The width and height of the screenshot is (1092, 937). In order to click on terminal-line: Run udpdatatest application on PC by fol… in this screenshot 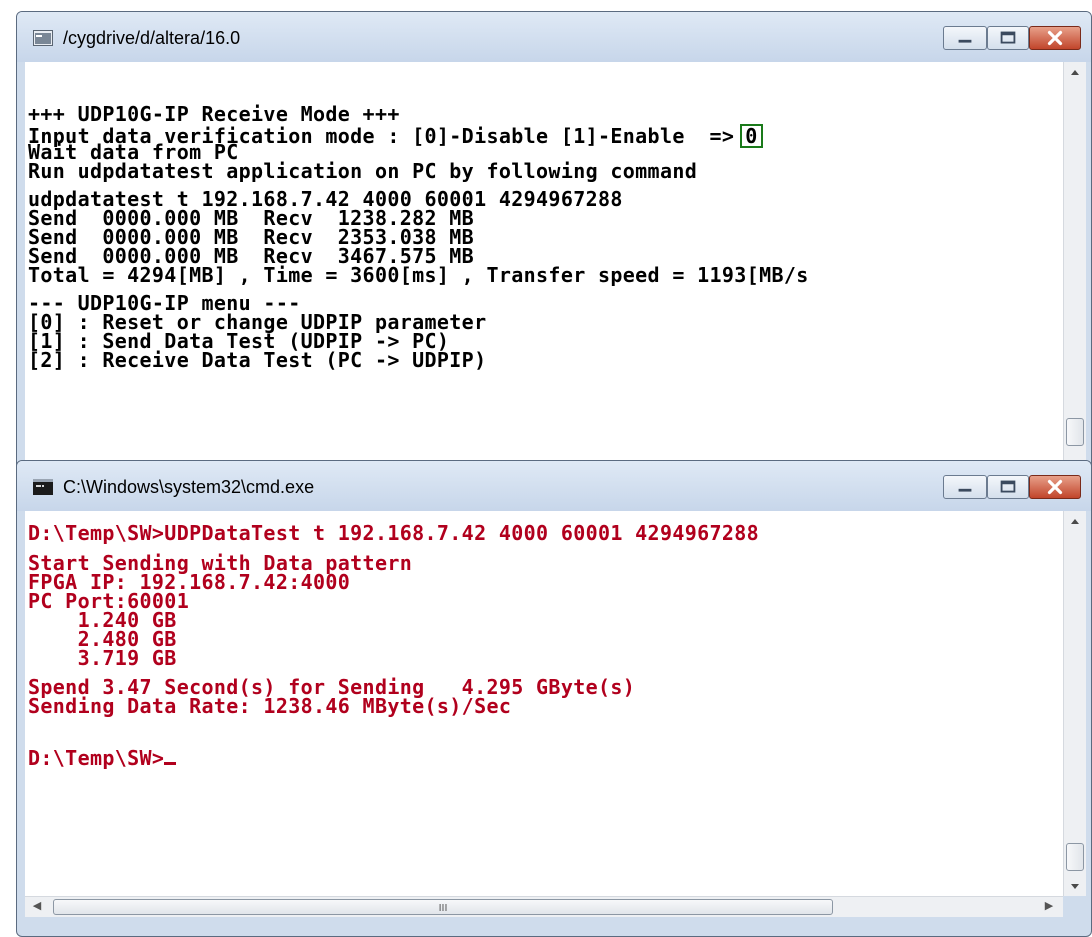, I will do `click(363, 171)`.